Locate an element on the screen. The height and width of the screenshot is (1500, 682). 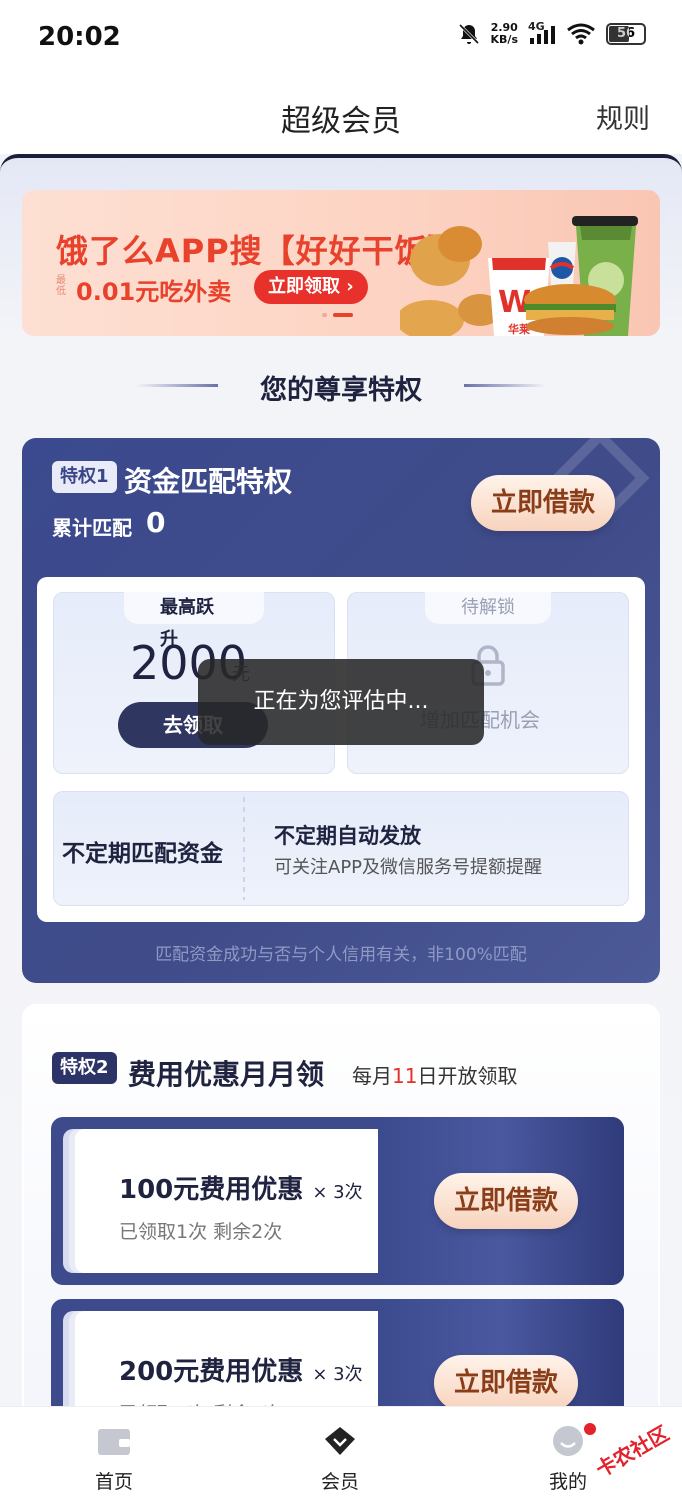
banner-page-dot is located at coordinates (324, 315).